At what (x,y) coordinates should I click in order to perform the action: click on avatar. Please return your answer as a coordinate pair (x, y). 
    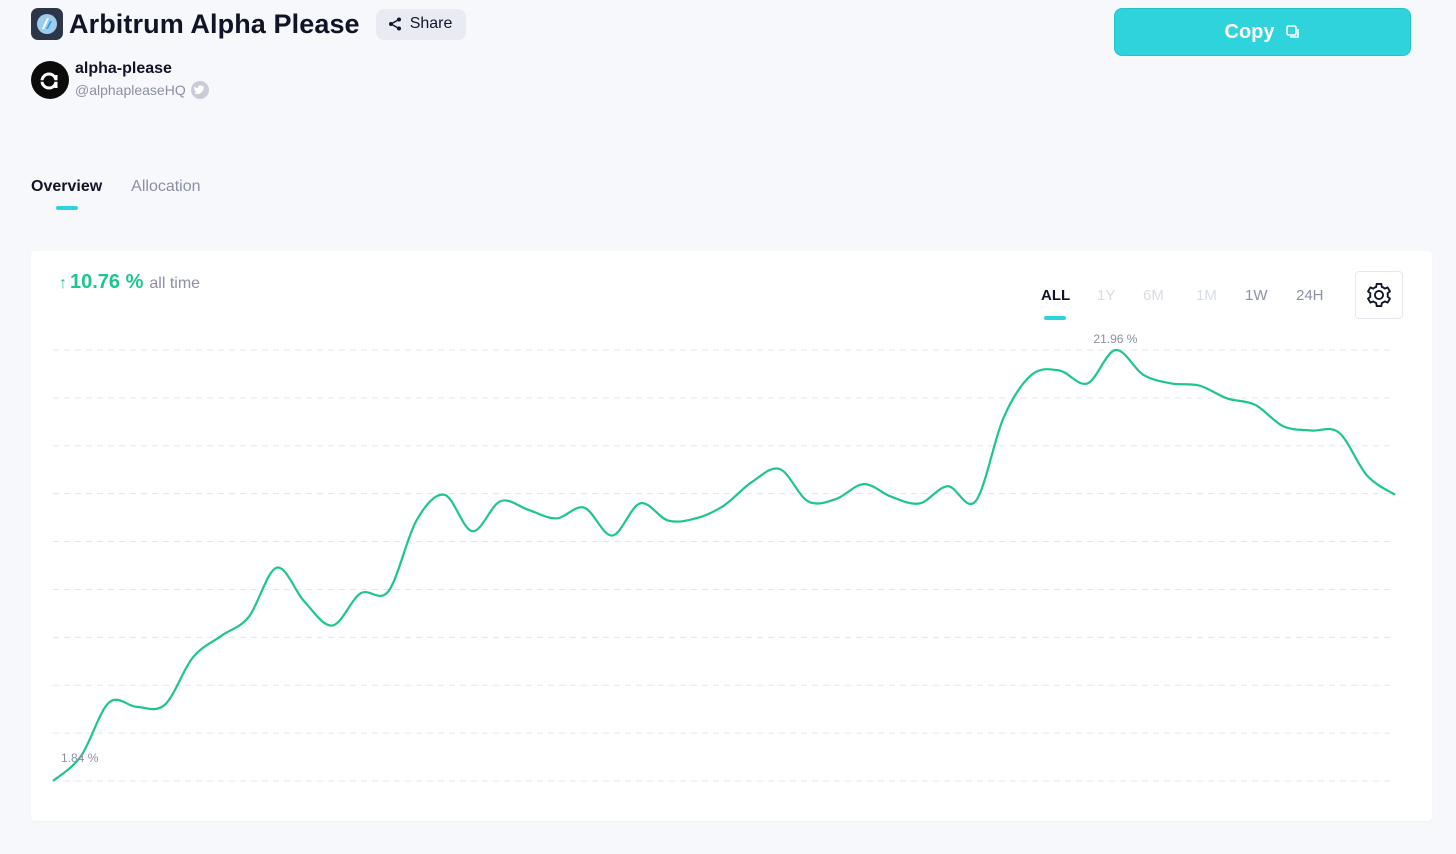
    Looking at the image, I should click on (50, 79).